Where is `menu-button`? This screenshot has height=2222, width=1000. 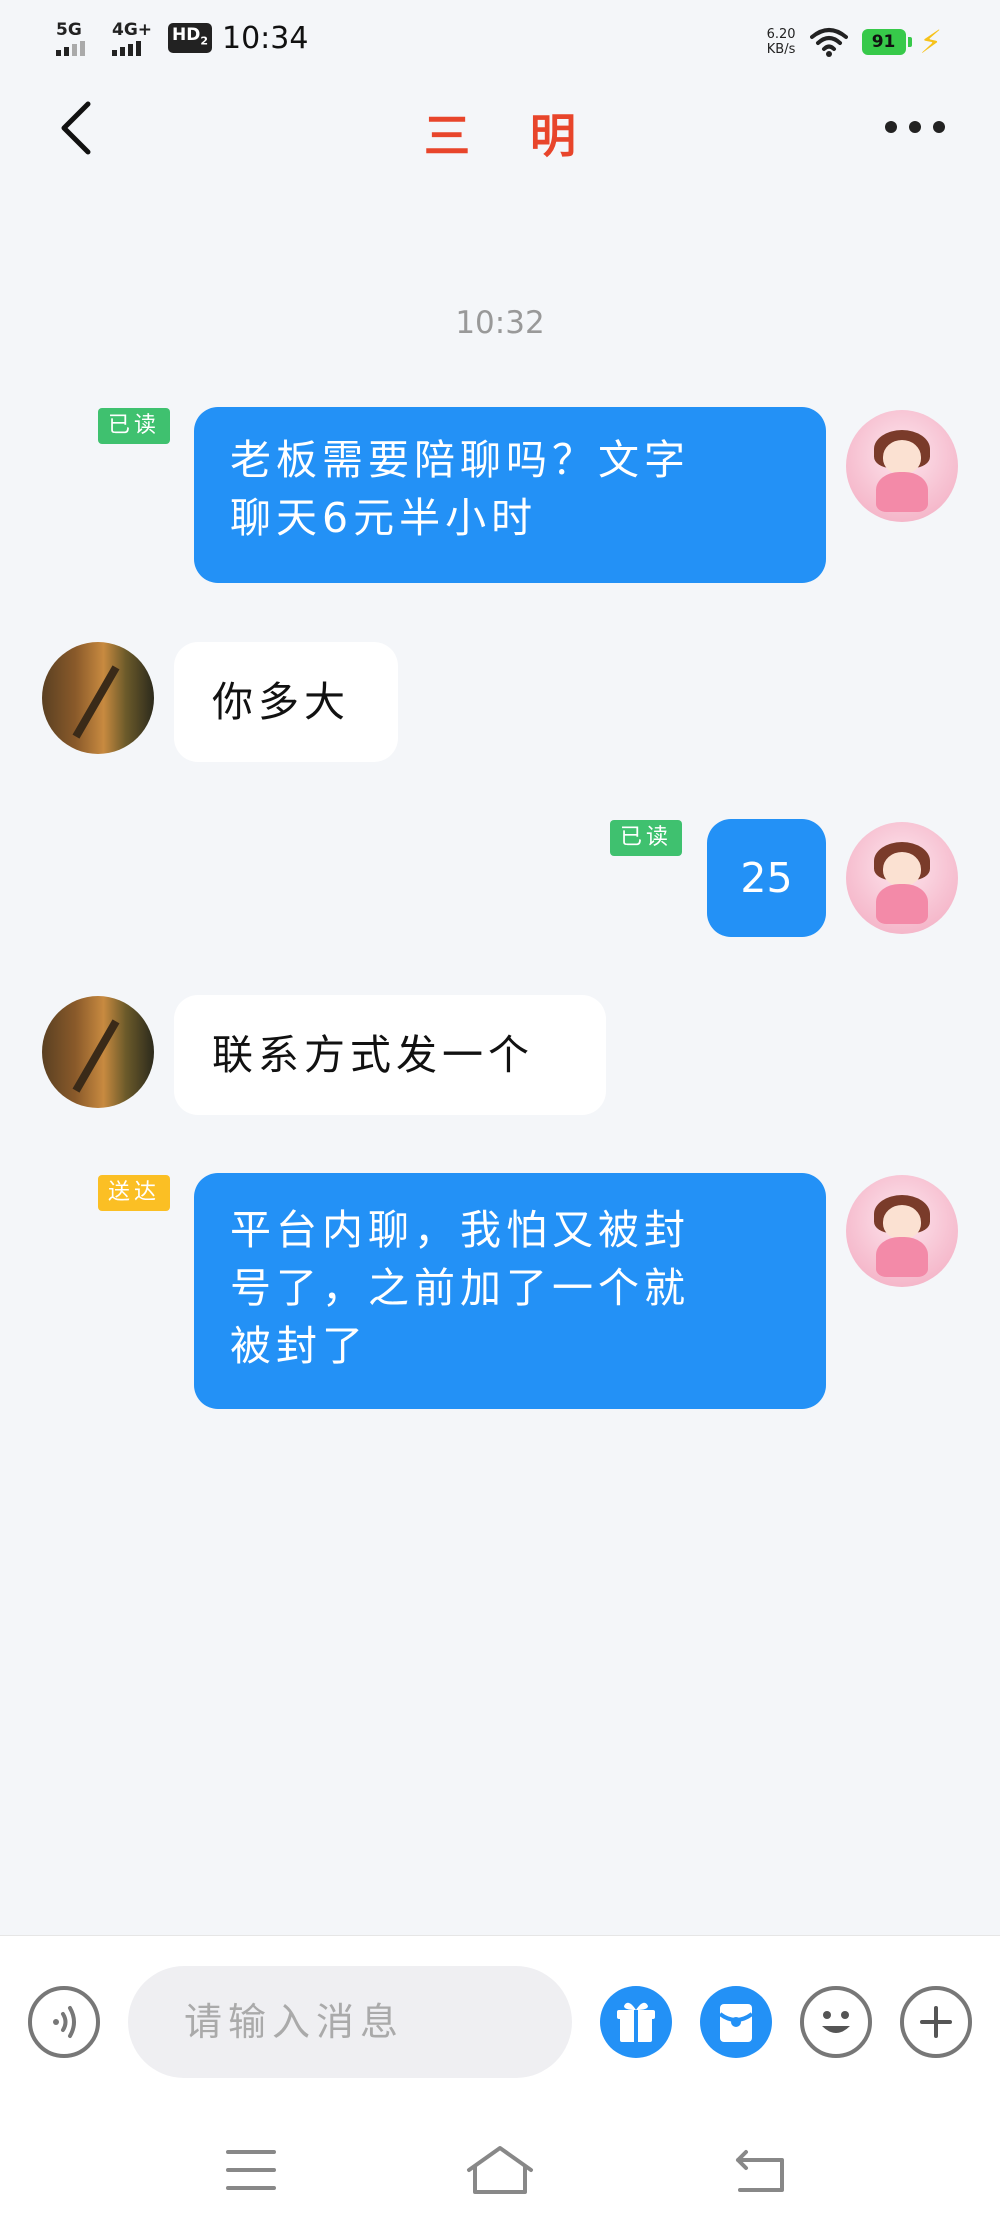
menu-button is located at coordinates (251, 2170).